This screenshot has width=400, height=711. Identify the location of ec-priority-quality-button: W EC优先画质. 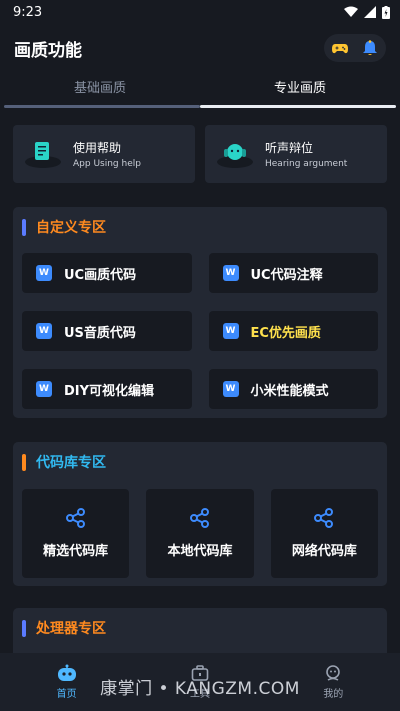
(293, 331).